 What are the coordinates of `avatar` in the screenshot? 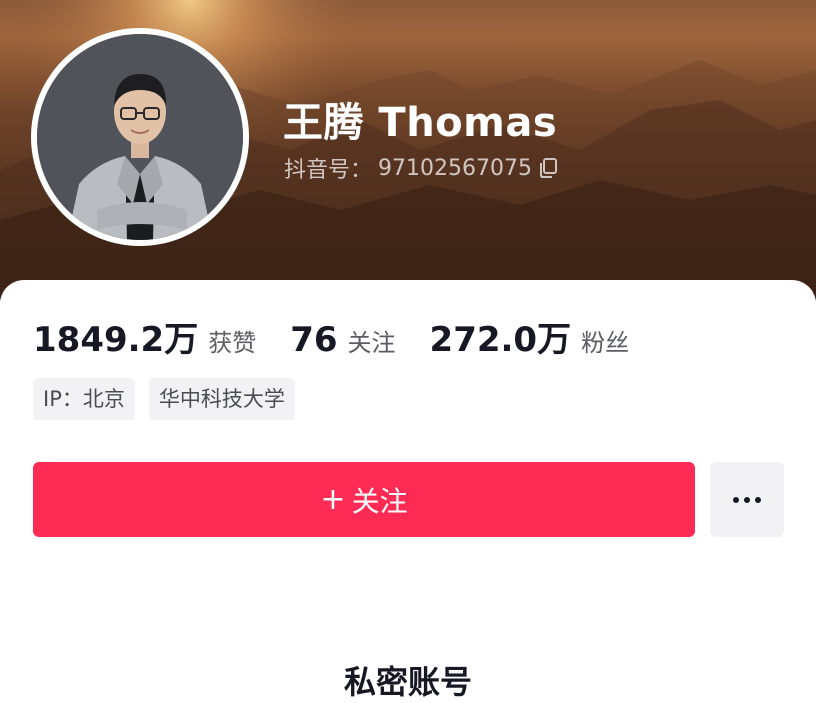 It's located at (140, 137).